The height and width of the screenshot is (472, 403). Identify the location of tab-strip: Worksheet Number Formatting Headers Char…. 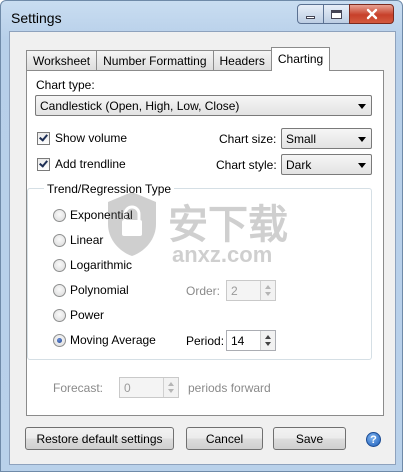
(178, 59).